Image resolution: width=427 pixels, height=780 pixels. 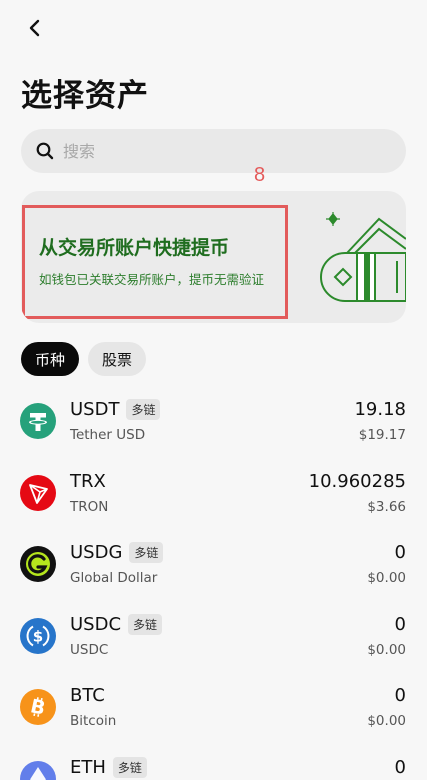 I want to click on asset-name: Global Dollar, so click(x=114, y=578).